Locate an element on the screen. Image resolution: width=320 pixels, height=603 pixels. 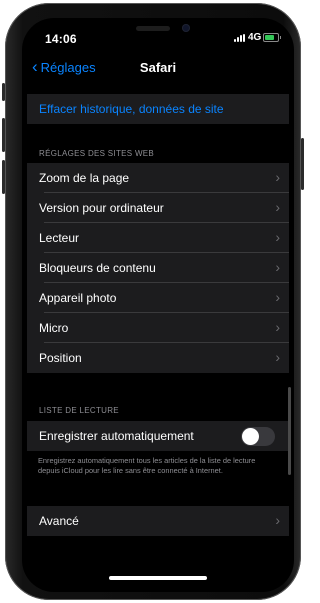
list-item-label: Avancé is located at coordinates (59, 521).